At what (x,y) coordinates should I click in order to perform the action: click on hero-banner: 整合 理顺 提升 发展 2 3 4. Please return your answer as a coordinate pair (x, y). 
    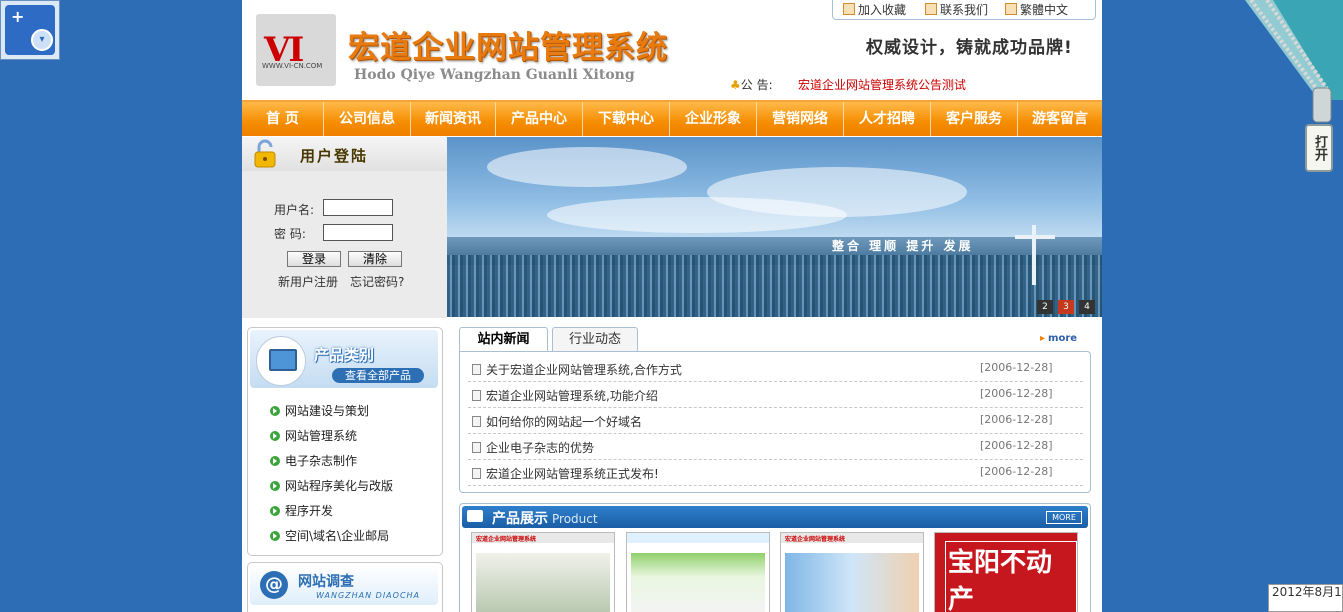
    Looking at the image, I should click on (774, 227).